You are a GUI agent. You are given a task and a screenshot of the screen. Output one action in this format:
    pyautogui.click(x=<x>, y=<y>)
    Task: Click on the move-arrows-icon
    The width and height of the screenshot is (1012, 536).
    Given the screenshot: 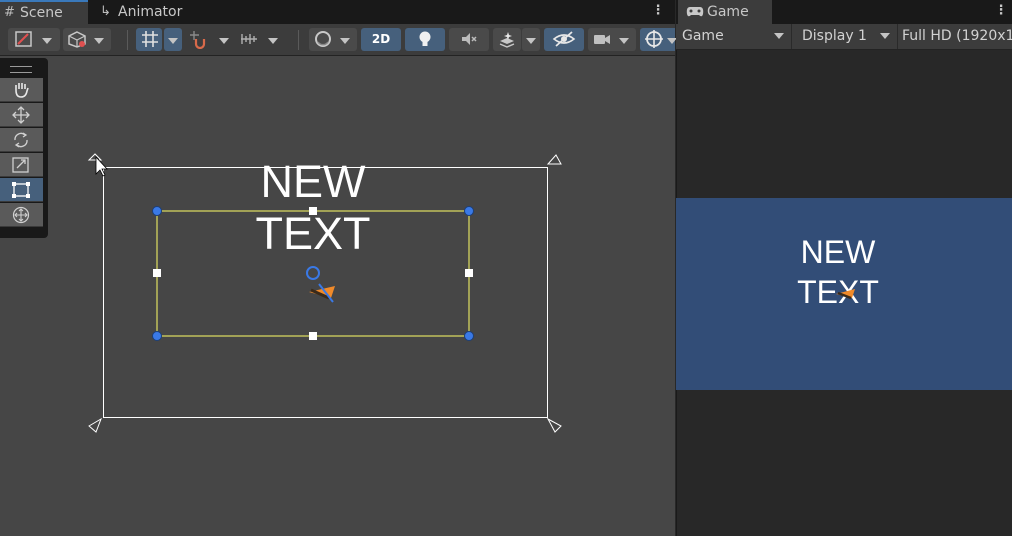 What is the action you would take?
    pyautogui.click(x=21, y=115)
    